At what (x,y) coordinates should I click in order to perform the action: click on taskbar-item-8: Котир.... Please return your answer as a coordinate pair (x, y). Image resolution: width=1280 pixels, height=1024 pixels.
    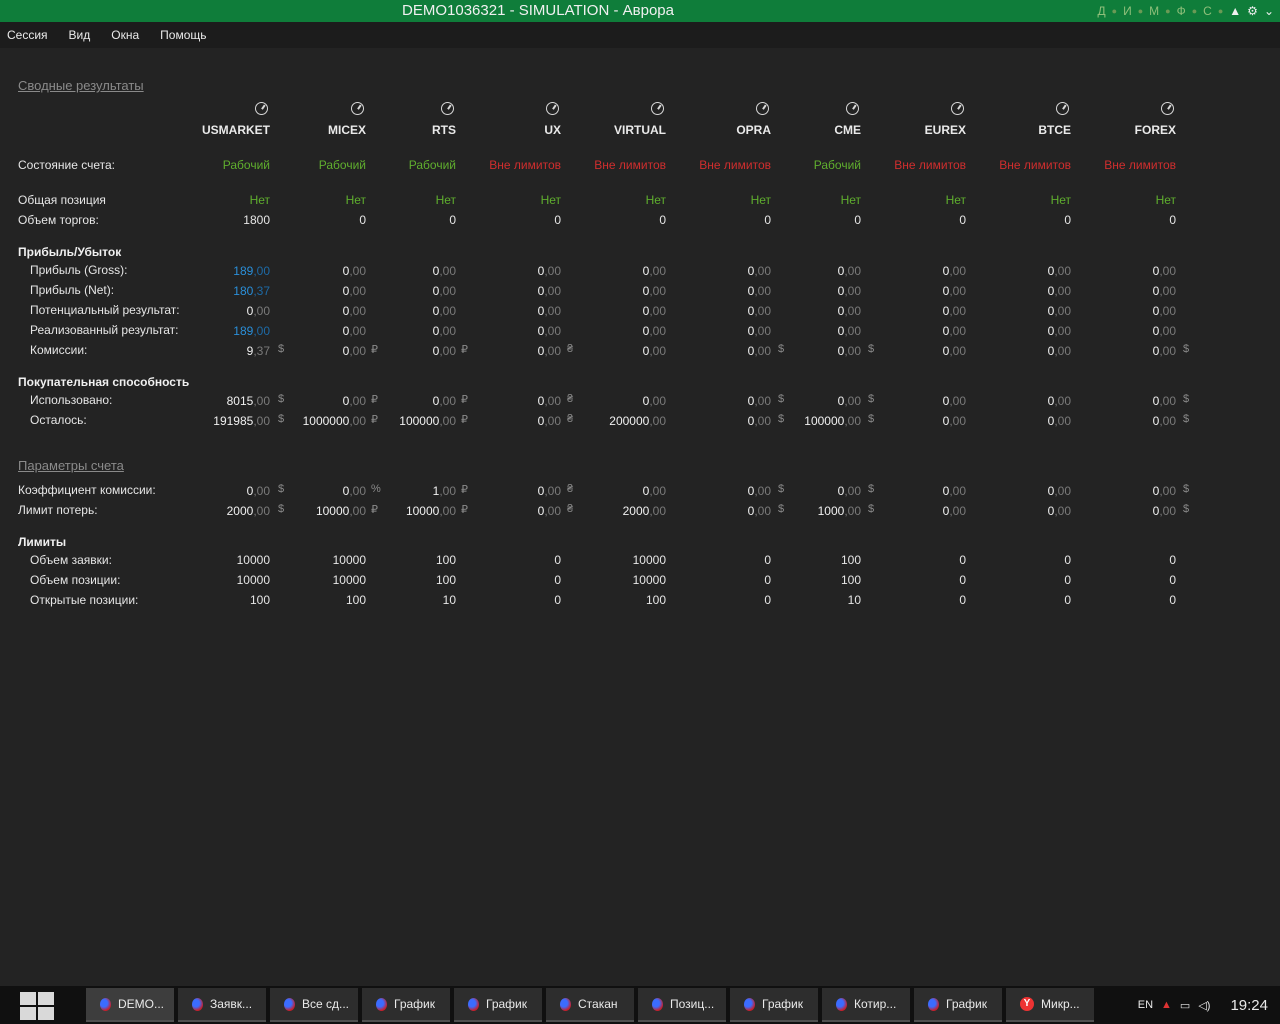
    Looking at the image, I should click on (866, 1005).